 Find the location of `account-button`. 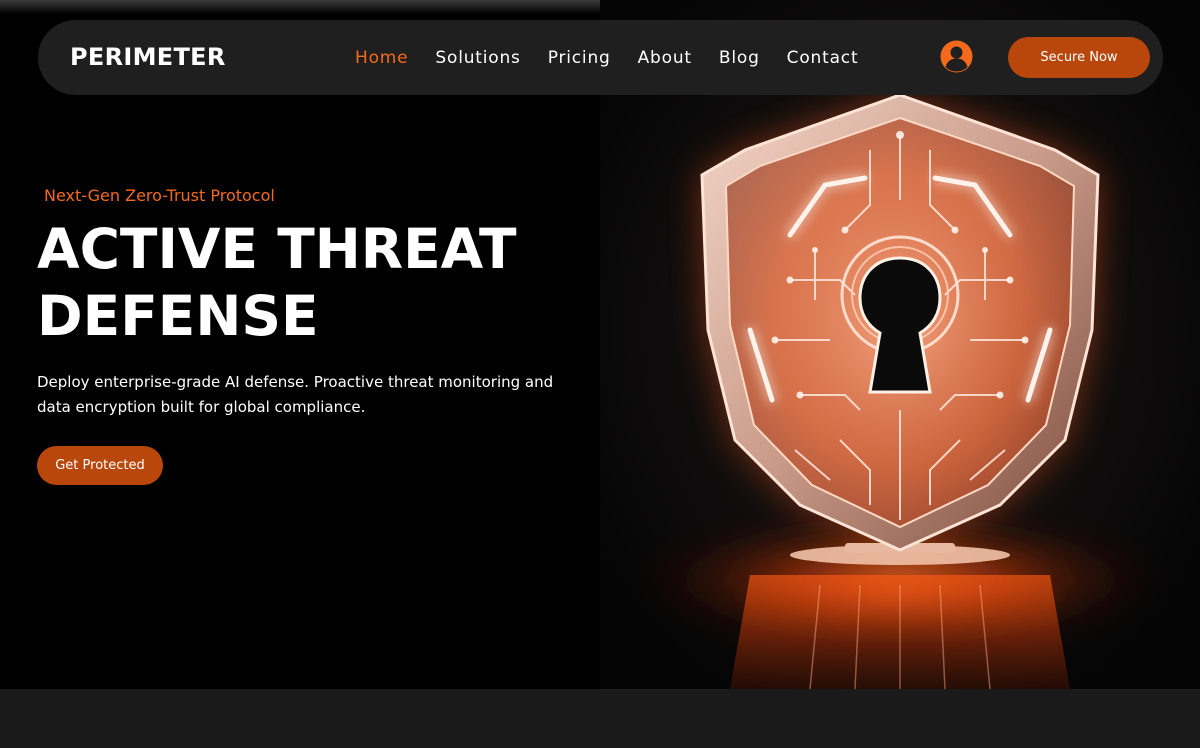

account-button is located at coordinates (956, 56).